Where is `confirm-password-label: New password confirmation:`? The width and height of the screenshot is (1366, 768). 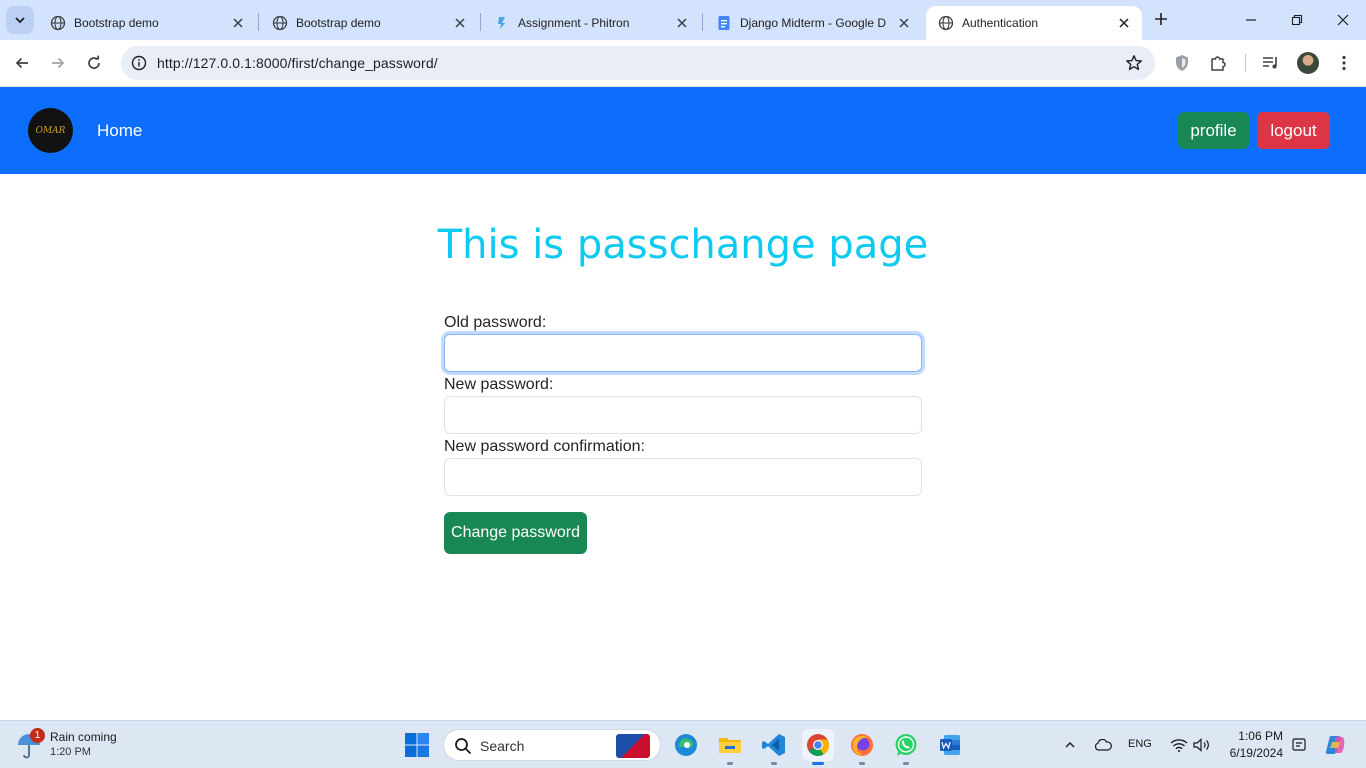 confirm-password-label: New password confirmation: is located at coordinates (544, 446).